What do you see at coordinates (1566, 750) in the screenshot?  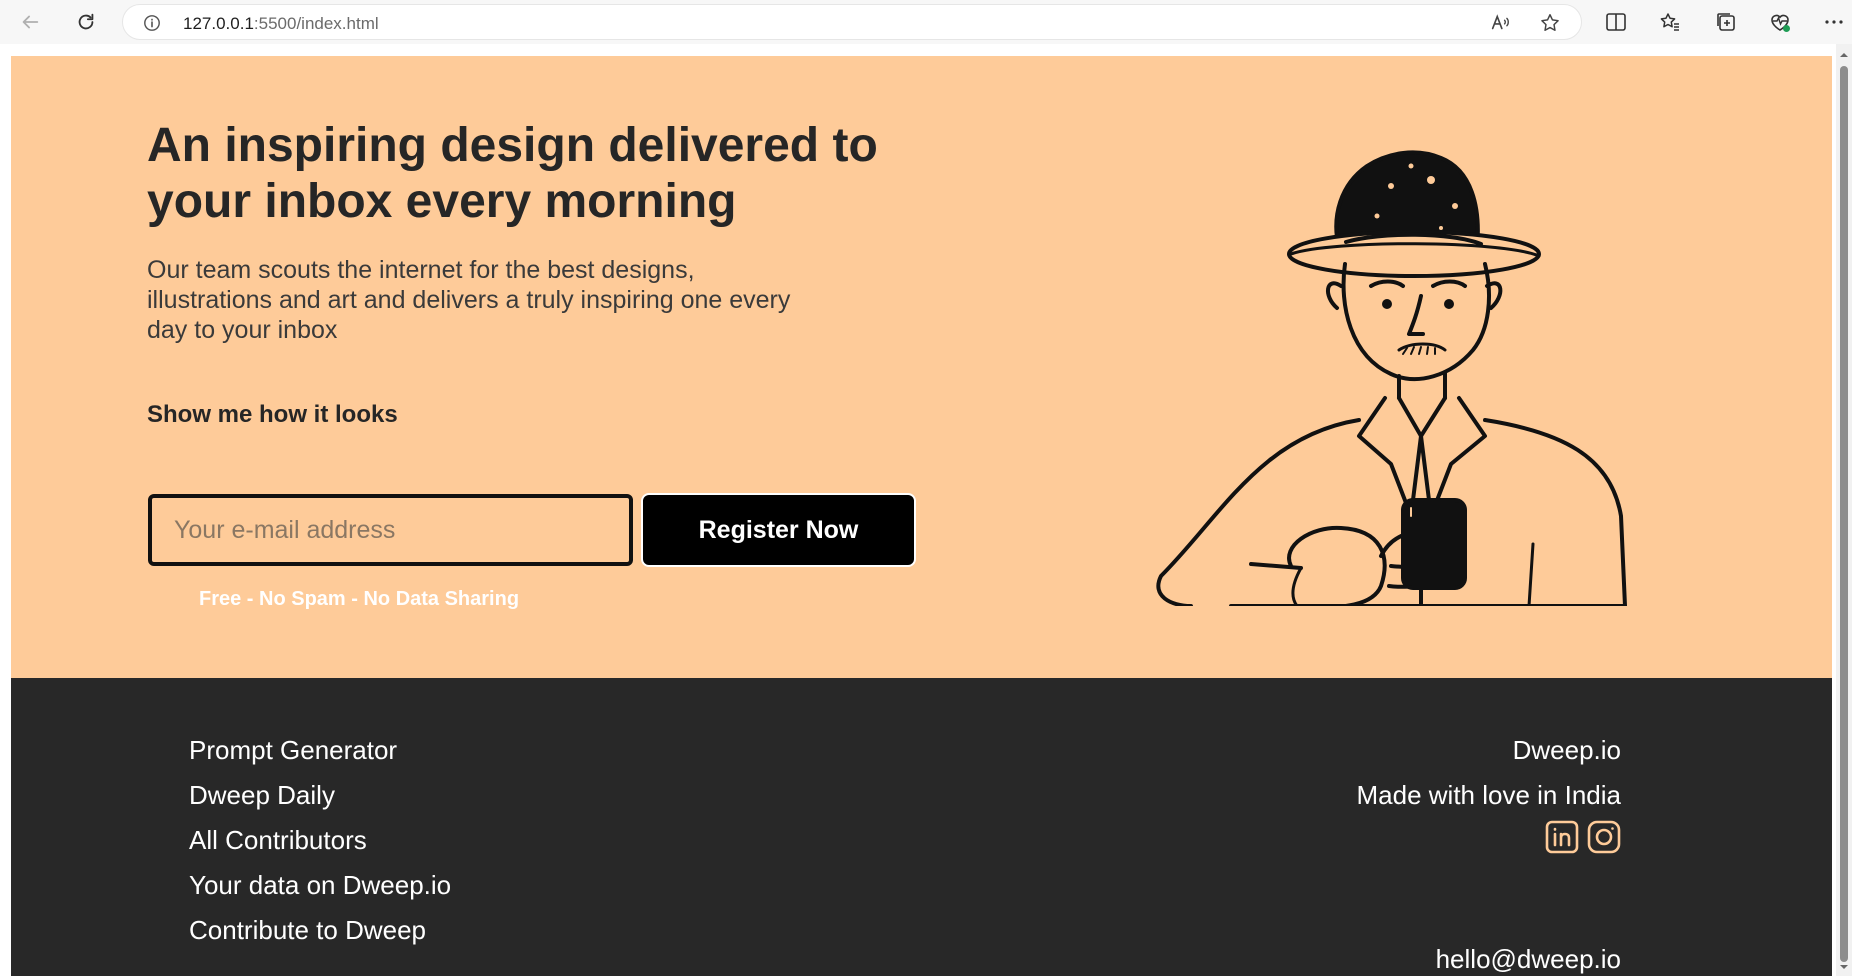 I see `footer-brand: Dweep.io` at bounding box center [1566, 750].